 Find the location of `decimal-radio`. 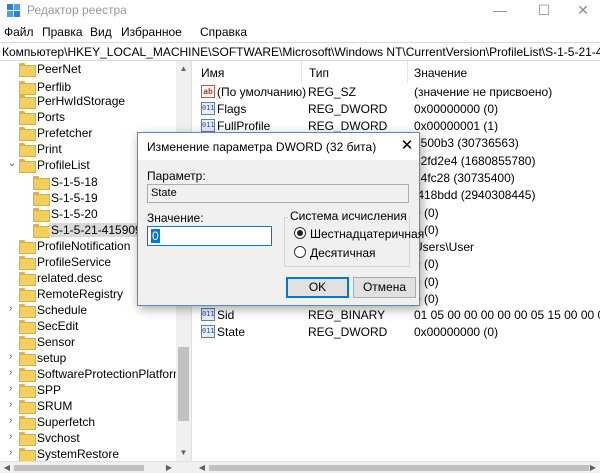

decimal-radio is located at coordinates (300, 252).